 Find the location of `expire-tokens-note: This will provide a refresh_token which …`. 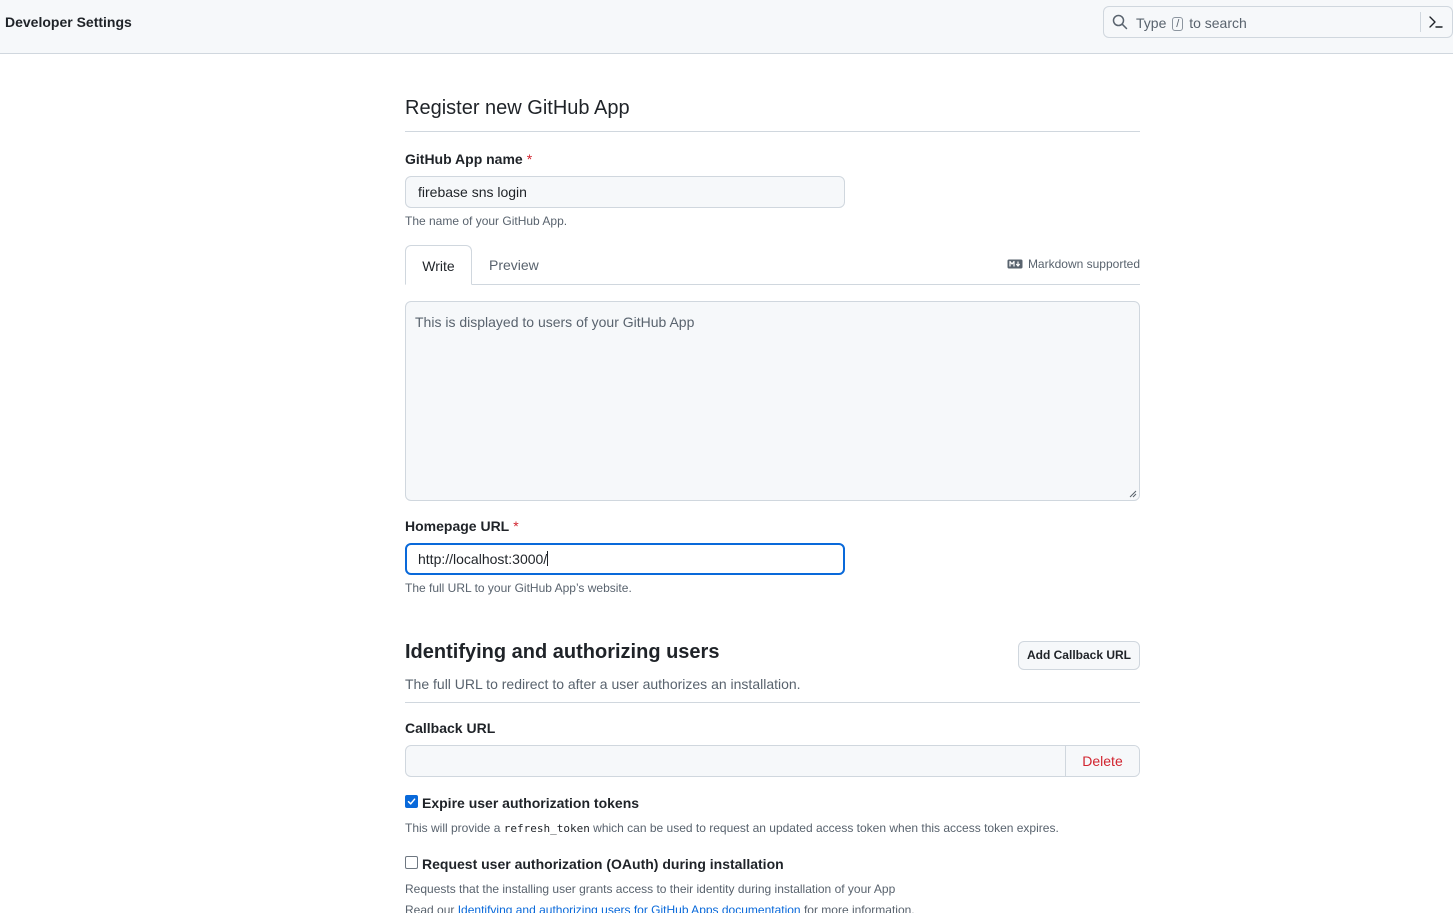

expire-tokens-note: This will provide a refresh_token which … is located at coordinates (732, 828).